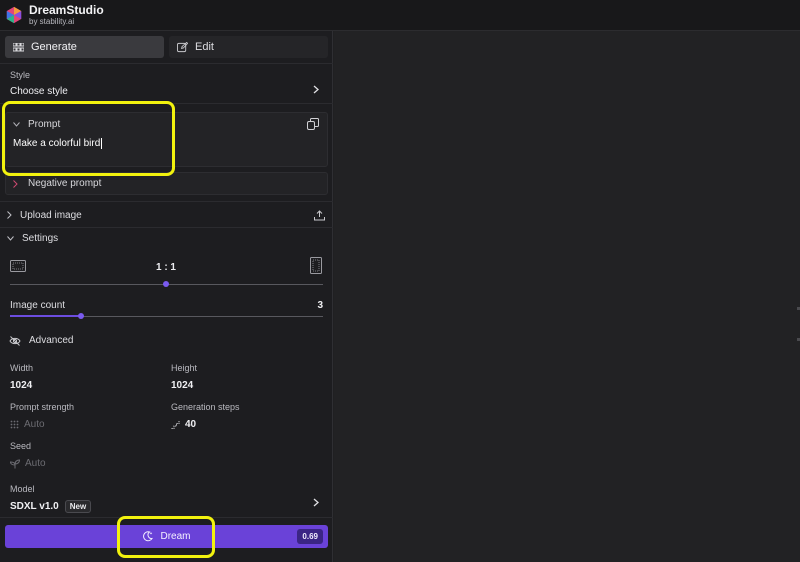 The width and height of the screenshot is (800, 562). What do you see at coordinates (34, 506) in the screenshot?
I see `model-value: SDXL v1.0` at bounding box center [34, 506].